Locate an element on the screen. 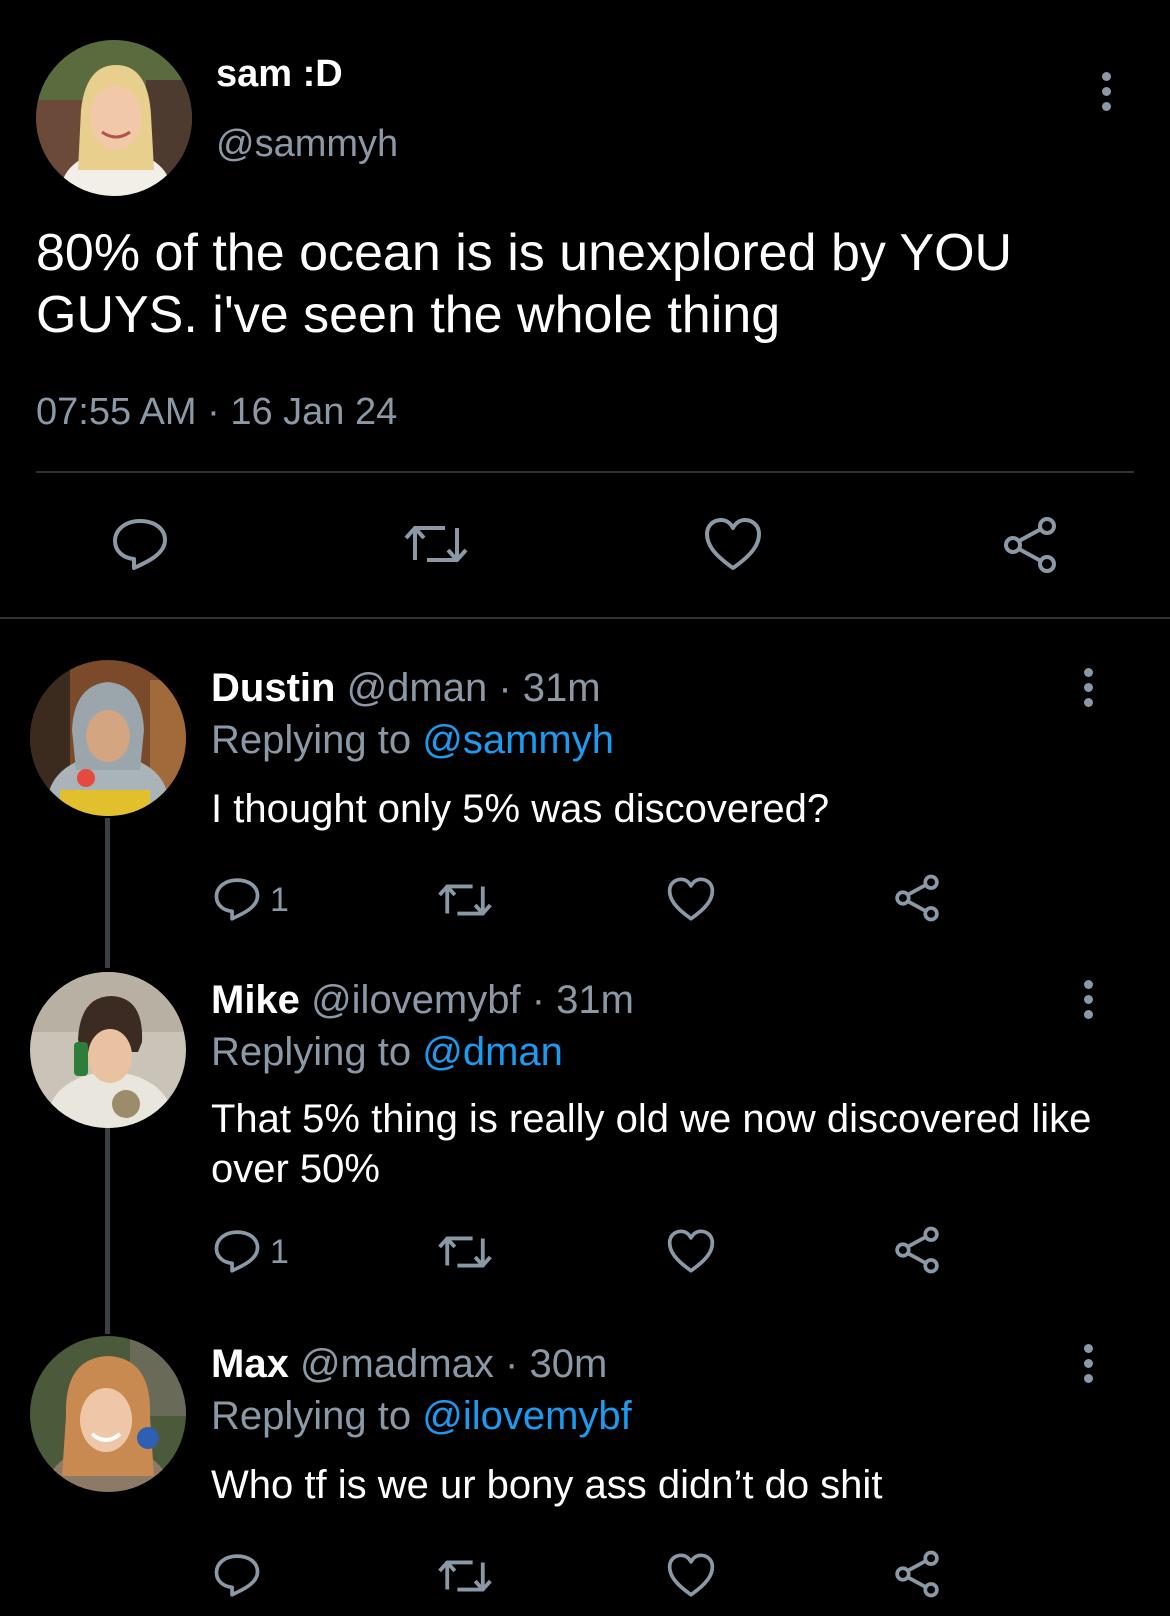  mention-link: @sammyh is located at coordinates (518, 740).